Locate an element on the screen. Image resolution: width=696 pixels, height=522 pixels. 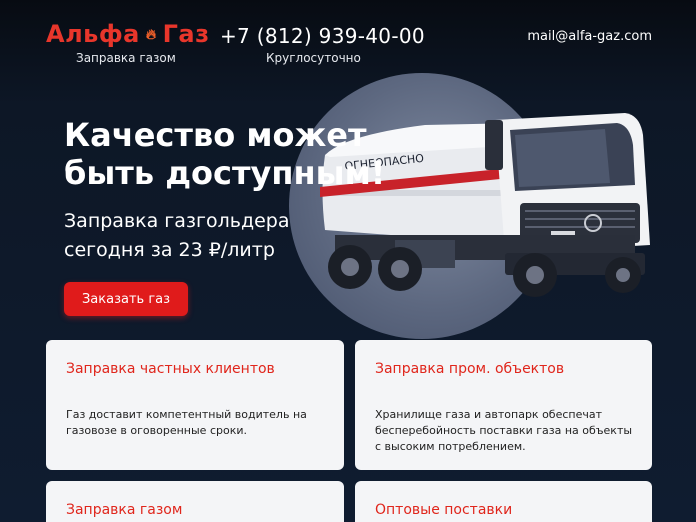
logo: Альфа 🔥︎ Газ is located at coordinates (128, 34).